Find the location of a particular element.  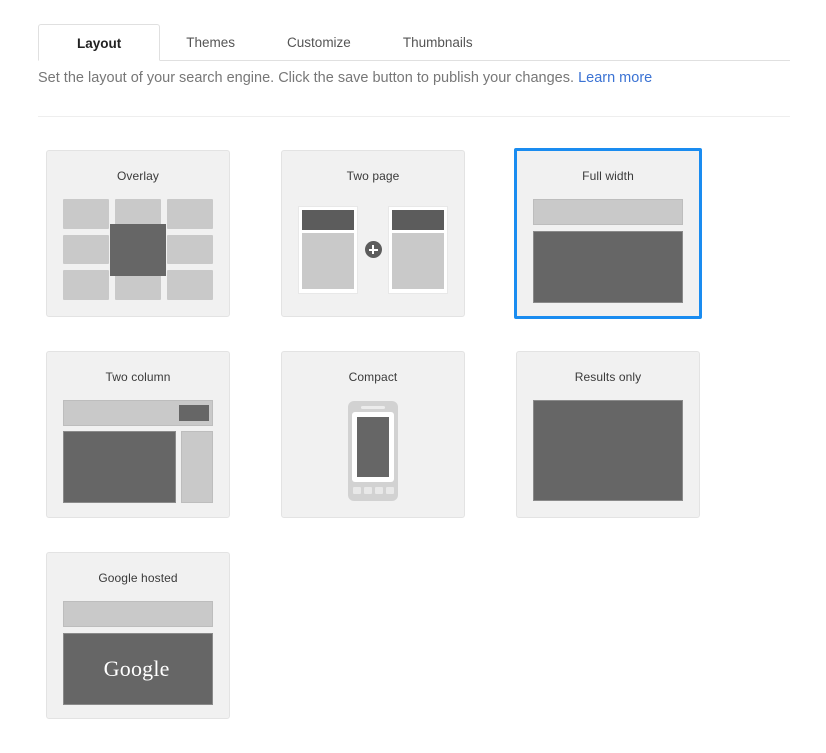

phone-bezel is located at coordinates (373, 446).